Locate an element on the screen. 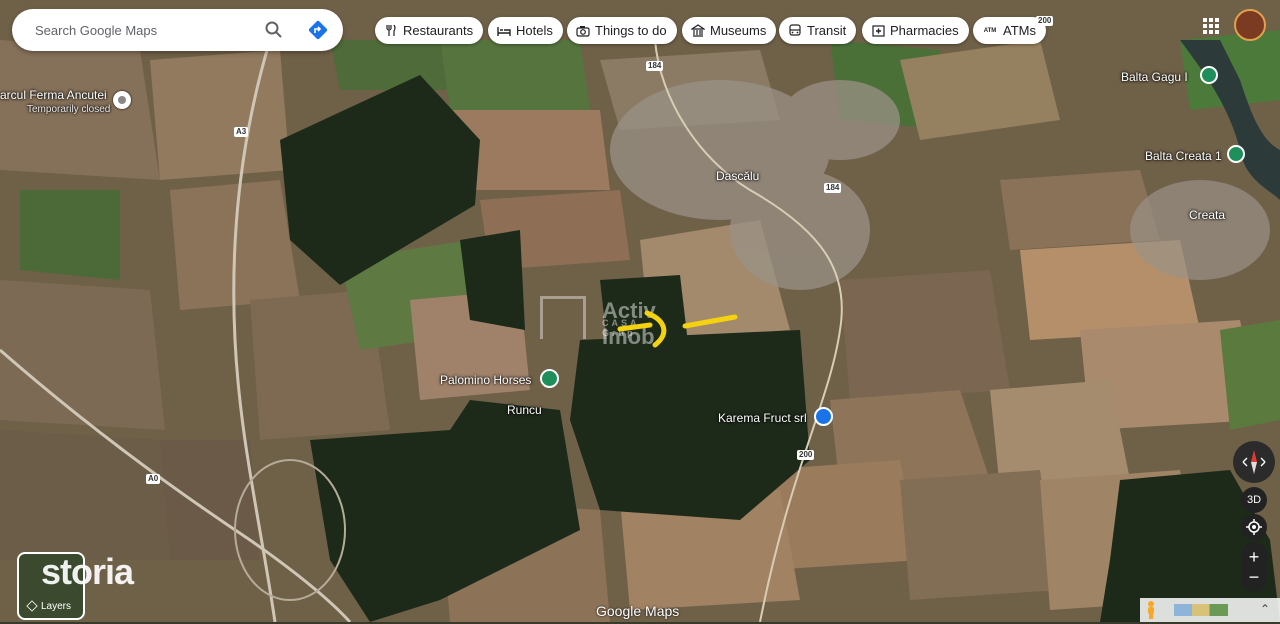 This screenshot has width=1280, height=624. location-target-icon is located at coordinates (1254, 527).